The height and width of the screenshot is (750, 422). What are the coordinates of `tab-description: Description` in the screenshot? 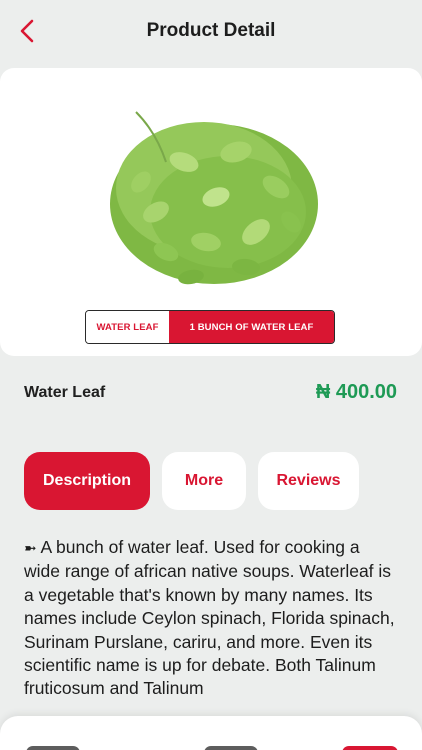 It's located at (87, 481).